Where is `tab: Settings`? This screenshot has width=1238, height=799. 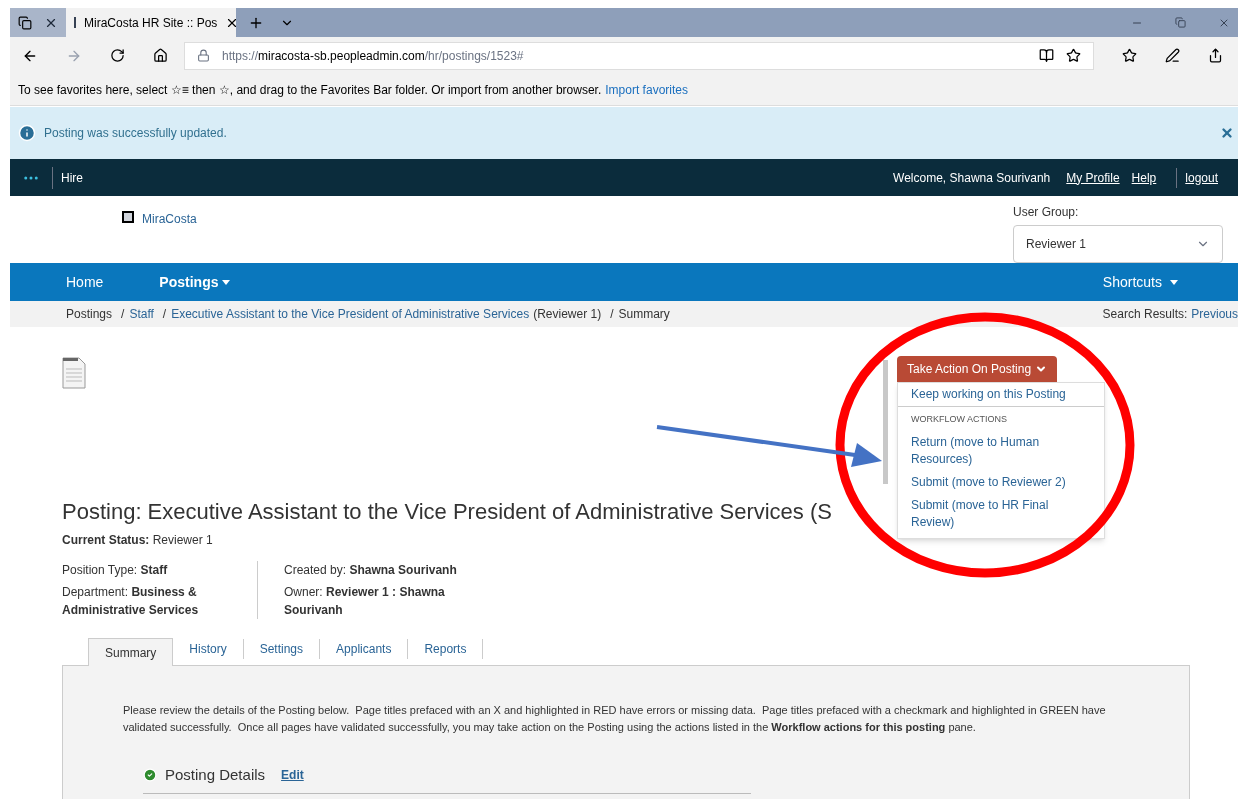
tab: Settings is located at coordinates (282, 649).